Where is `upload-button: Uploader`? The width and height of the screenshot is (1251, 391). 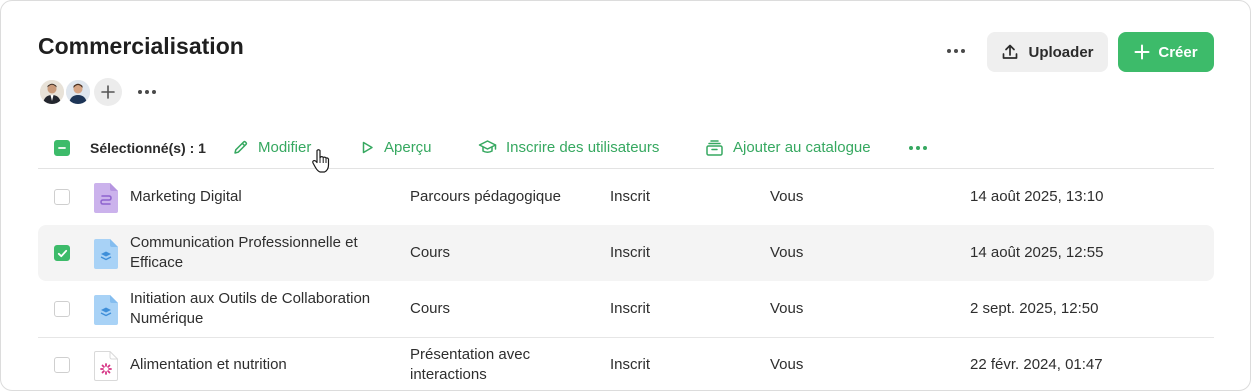
upload-button: Uploader is located at coordinates (1047, 52).